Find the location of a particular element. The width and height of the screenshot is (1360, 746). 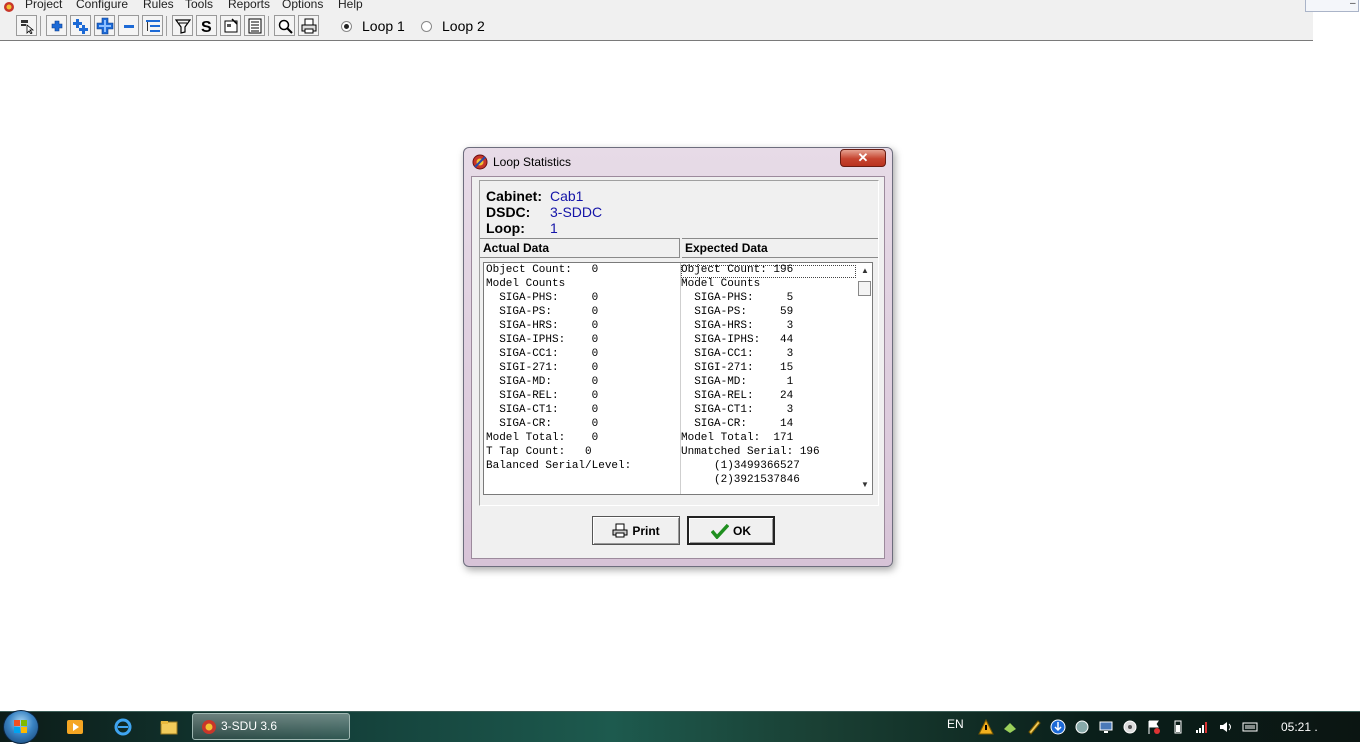

add-device-button is located at coordinates (56, 25).